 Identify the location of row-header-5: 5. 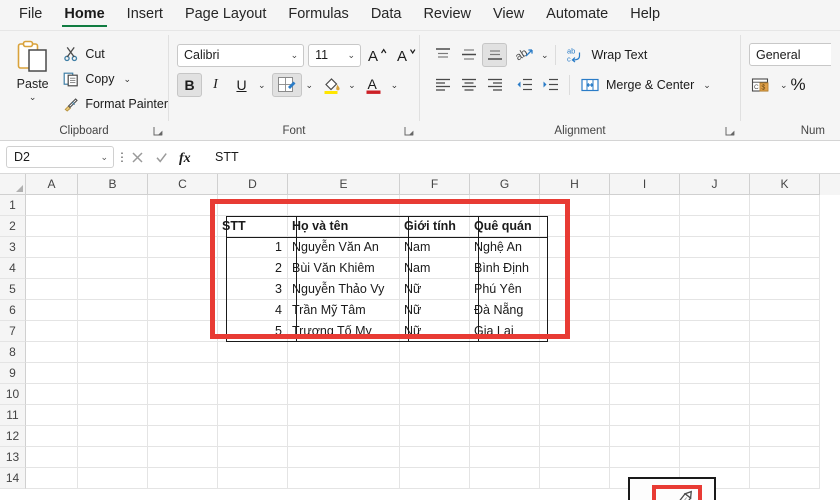
(13, 289).